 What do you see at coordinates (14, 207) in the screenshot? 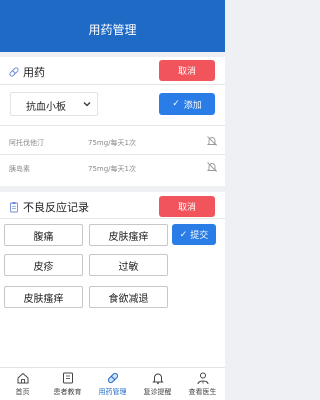
I see `clipboard-icon` at bounding box center [14, 207].